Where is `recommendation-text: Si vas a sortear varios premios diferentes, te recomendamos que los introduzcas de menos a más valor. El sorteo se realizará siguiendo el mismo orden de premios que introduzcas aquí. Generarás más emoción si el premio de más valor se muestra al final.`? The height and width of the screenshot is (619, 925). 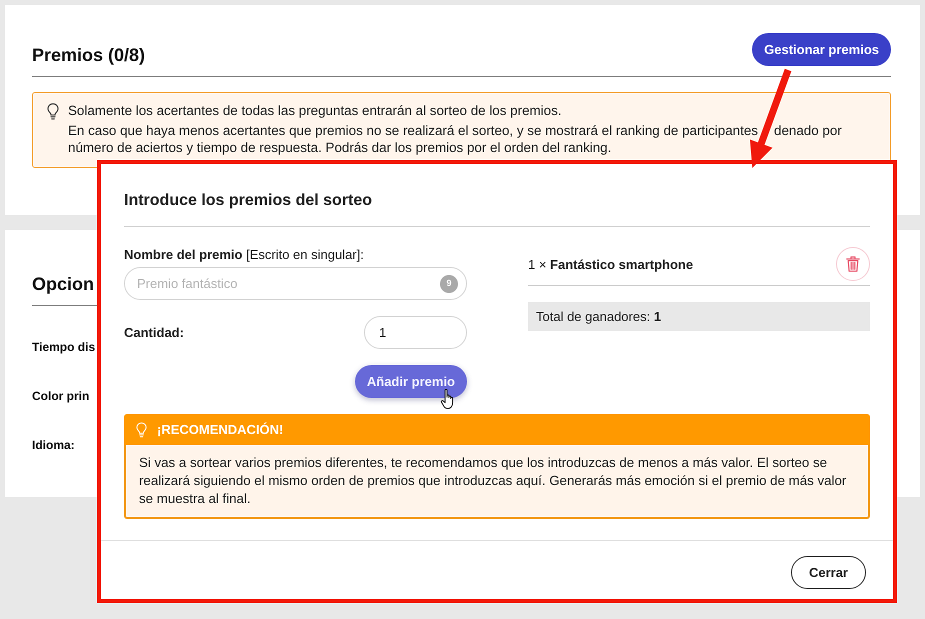
recommendation-text: Si vas a sortear varios premios diferentes, te recomendamos que los introduzcas de menos a más valor. El sorteo se realizará siguiendo el mismo orden de premios que introduzcas aquí. Generarás más emoción si el premio de más valor se muestra al final. is located at coordinates (497, 482).